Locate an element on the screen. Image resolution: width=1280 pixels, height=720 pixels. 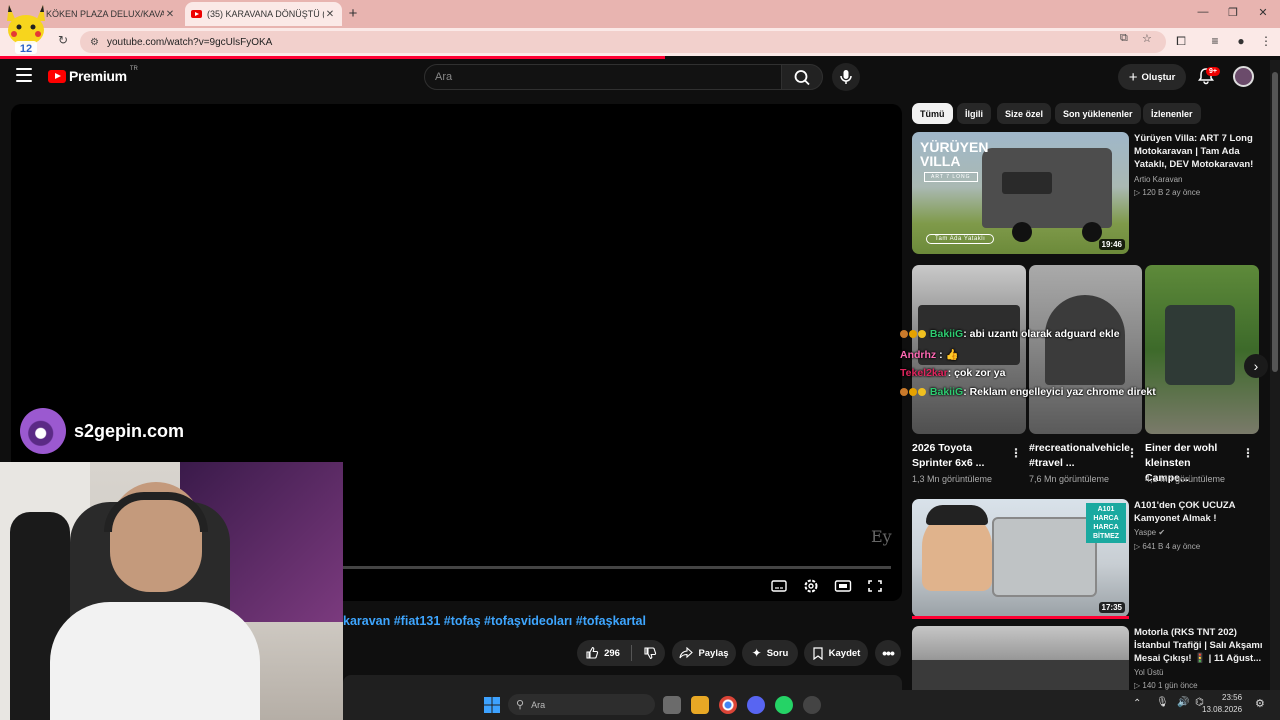
address-bar: ⚙ youtube.com/watch?v=9gcUlsFyOKA is located at coordinates (623, 42).